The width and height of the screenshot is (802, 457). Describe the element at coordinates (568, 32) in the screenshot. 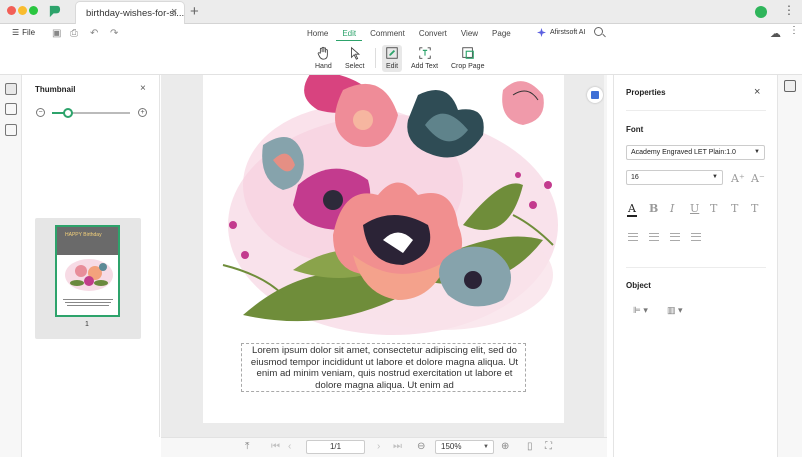

I see `ai-assistant-label: Afirstsoft AI` at that location.